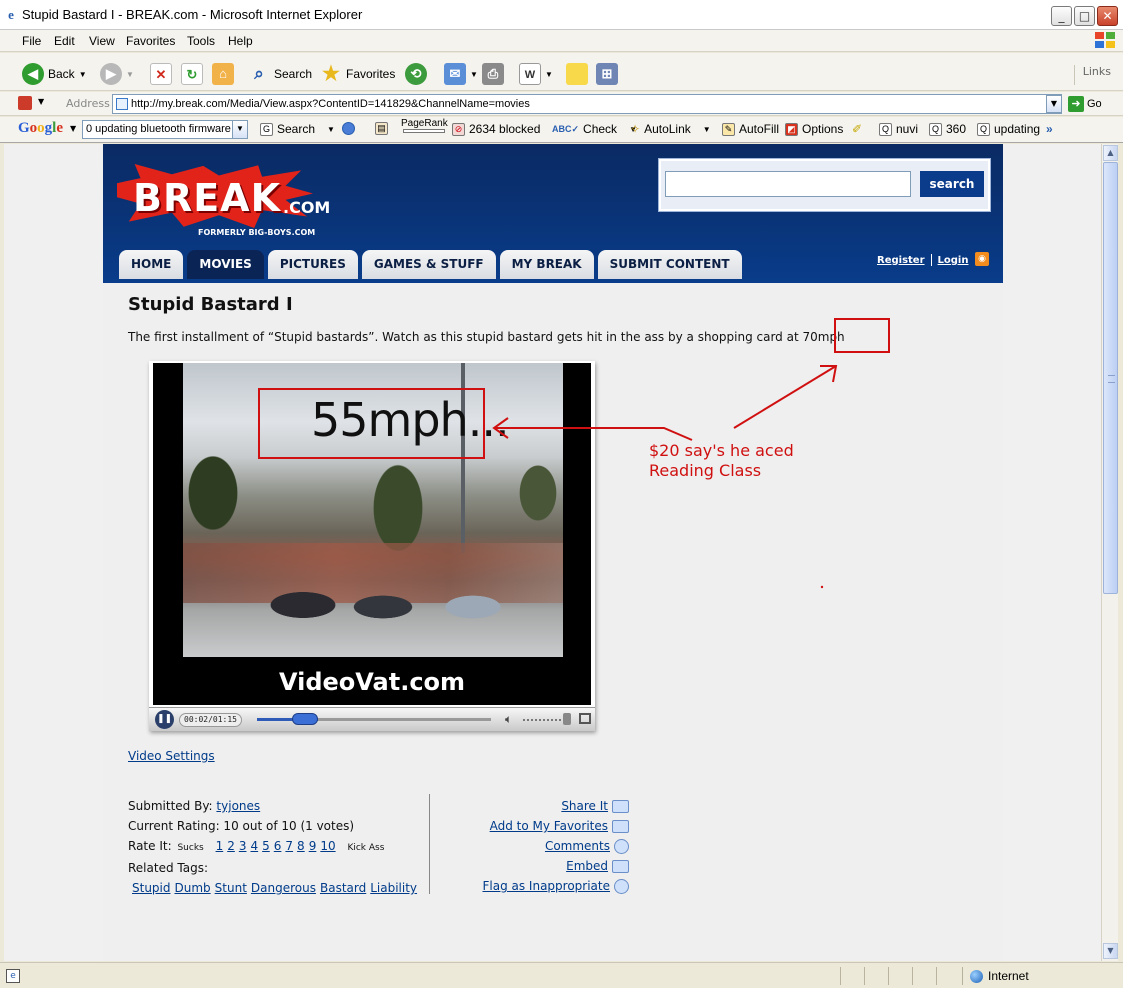  I want to click on google-search-input: 0 updating bluetooth firmware ▼, so click(165, 129).